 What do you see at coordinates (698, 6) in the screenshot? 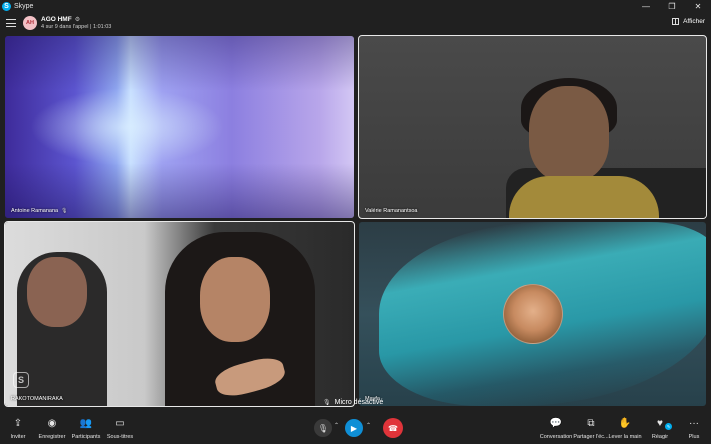
I see `close-button: ✕` at bounding box center [698, 6].